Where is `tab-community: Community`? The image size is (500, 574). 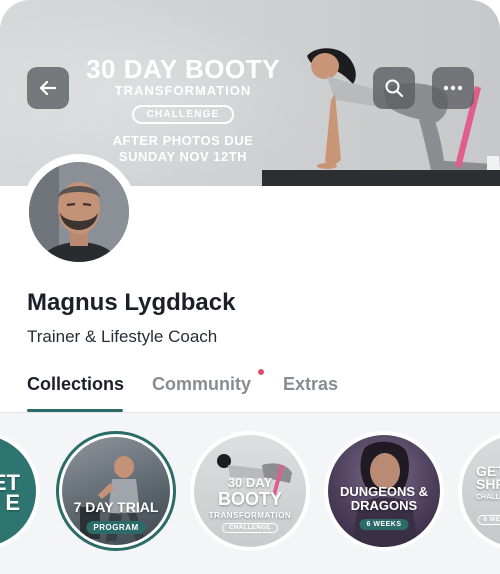
tab-community: Community is located at coordinates (201, 384).